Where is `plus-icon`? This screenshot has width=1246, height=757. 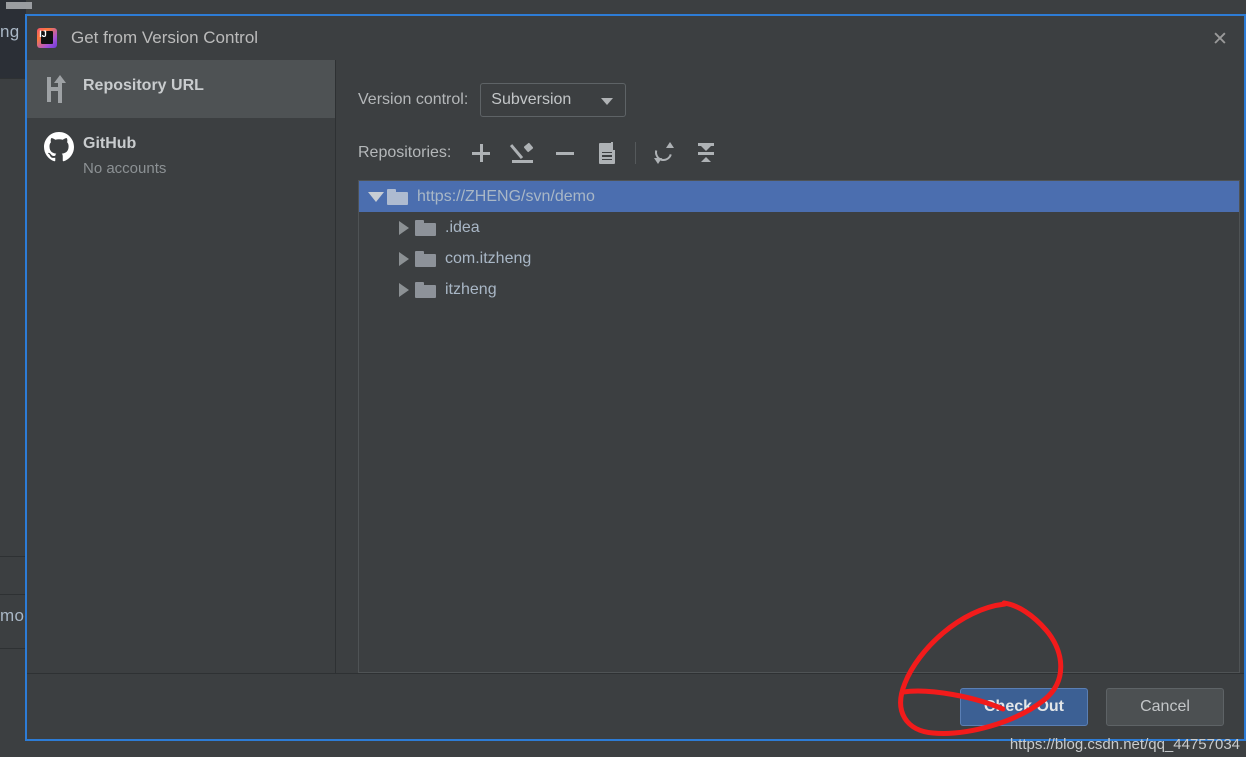
plus-icon is located at coordinates (481, 153).